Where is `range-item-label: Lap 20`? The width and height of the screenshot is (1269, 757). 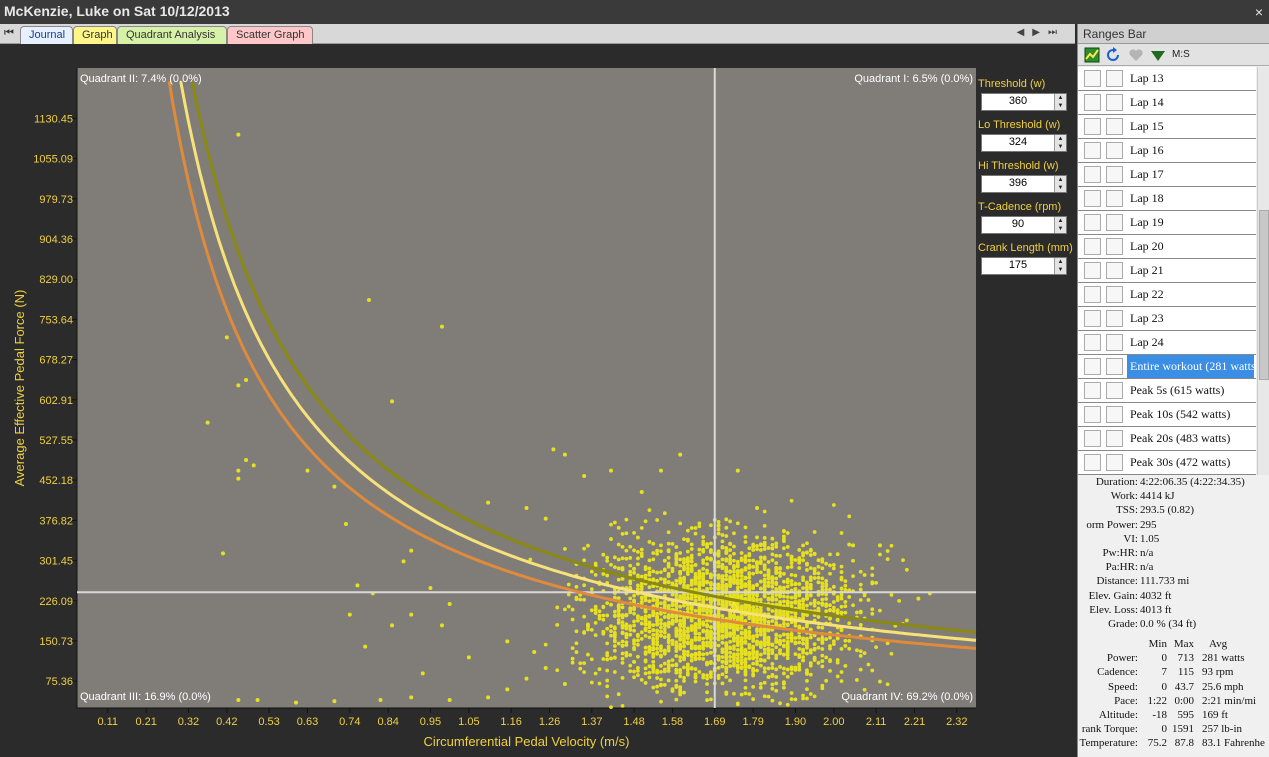 range-item-label: Lap 20 is located at coordinates (1190, 246).